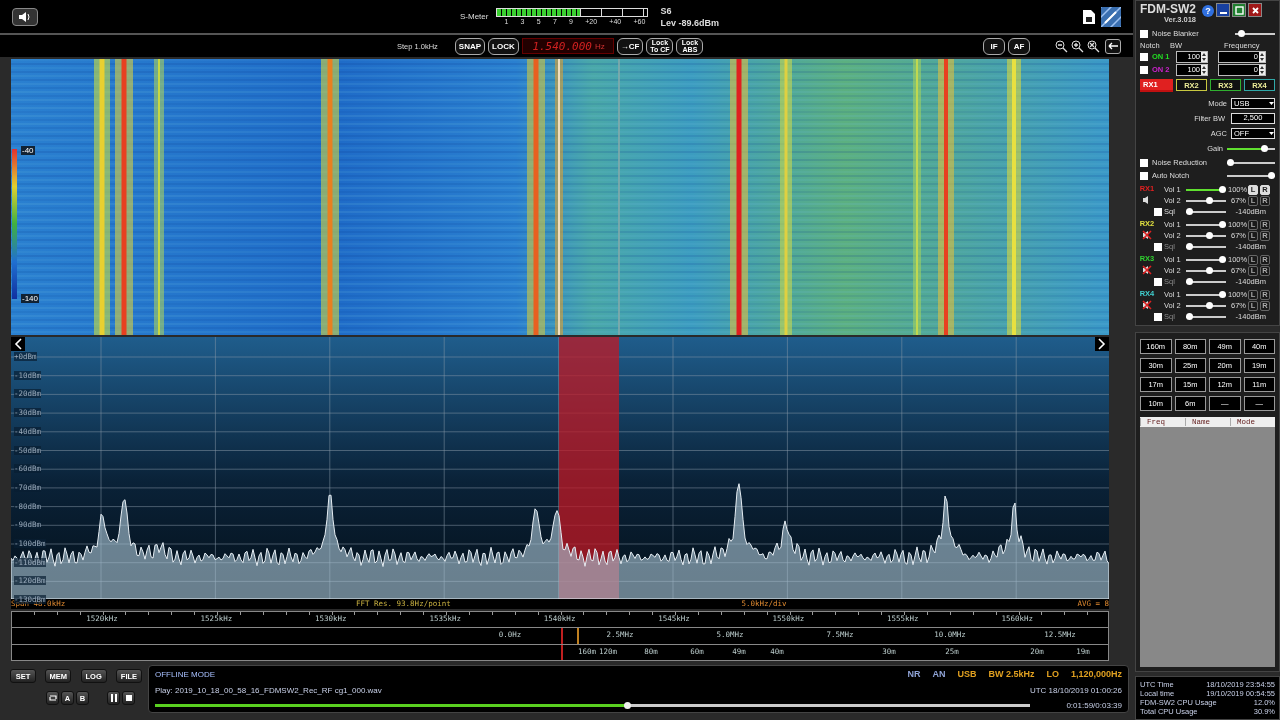  What do you see at coordinates (630, 46) in the screenshot?
I see `to-cf-button: →CF` at bounding box center [630, 46].